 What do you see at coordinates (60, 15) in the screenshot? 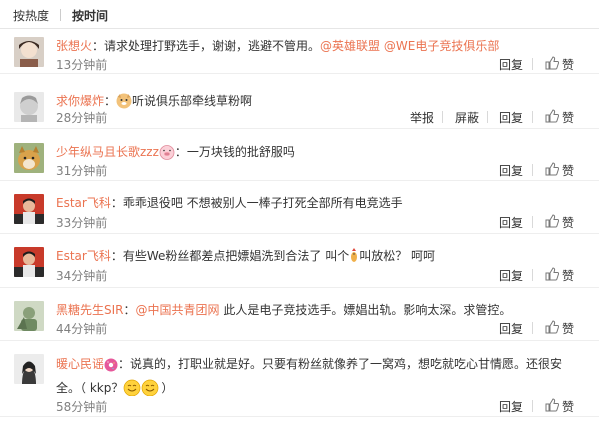
I see `tab-divider` at bounding box center [60, 15].